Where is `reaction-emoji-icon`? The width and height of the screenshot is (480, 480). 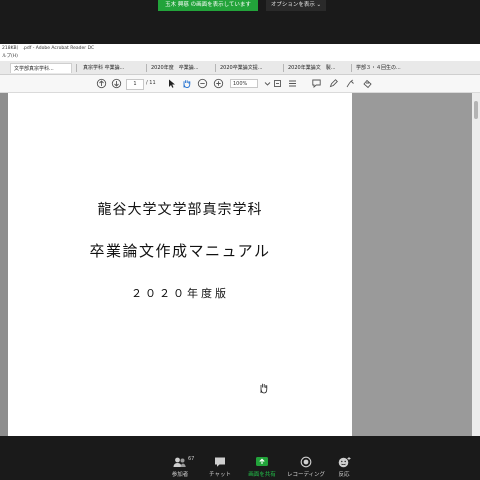 reaction-emoji-icon is located at coordinates (344, 462).